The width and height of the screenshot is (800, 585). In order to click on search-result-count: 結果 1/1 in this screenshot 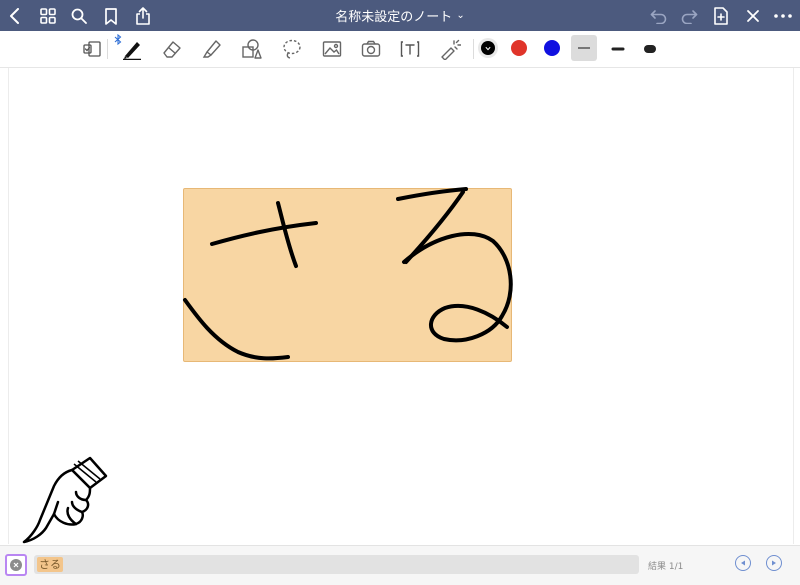, I will do `click(666, 567)`.